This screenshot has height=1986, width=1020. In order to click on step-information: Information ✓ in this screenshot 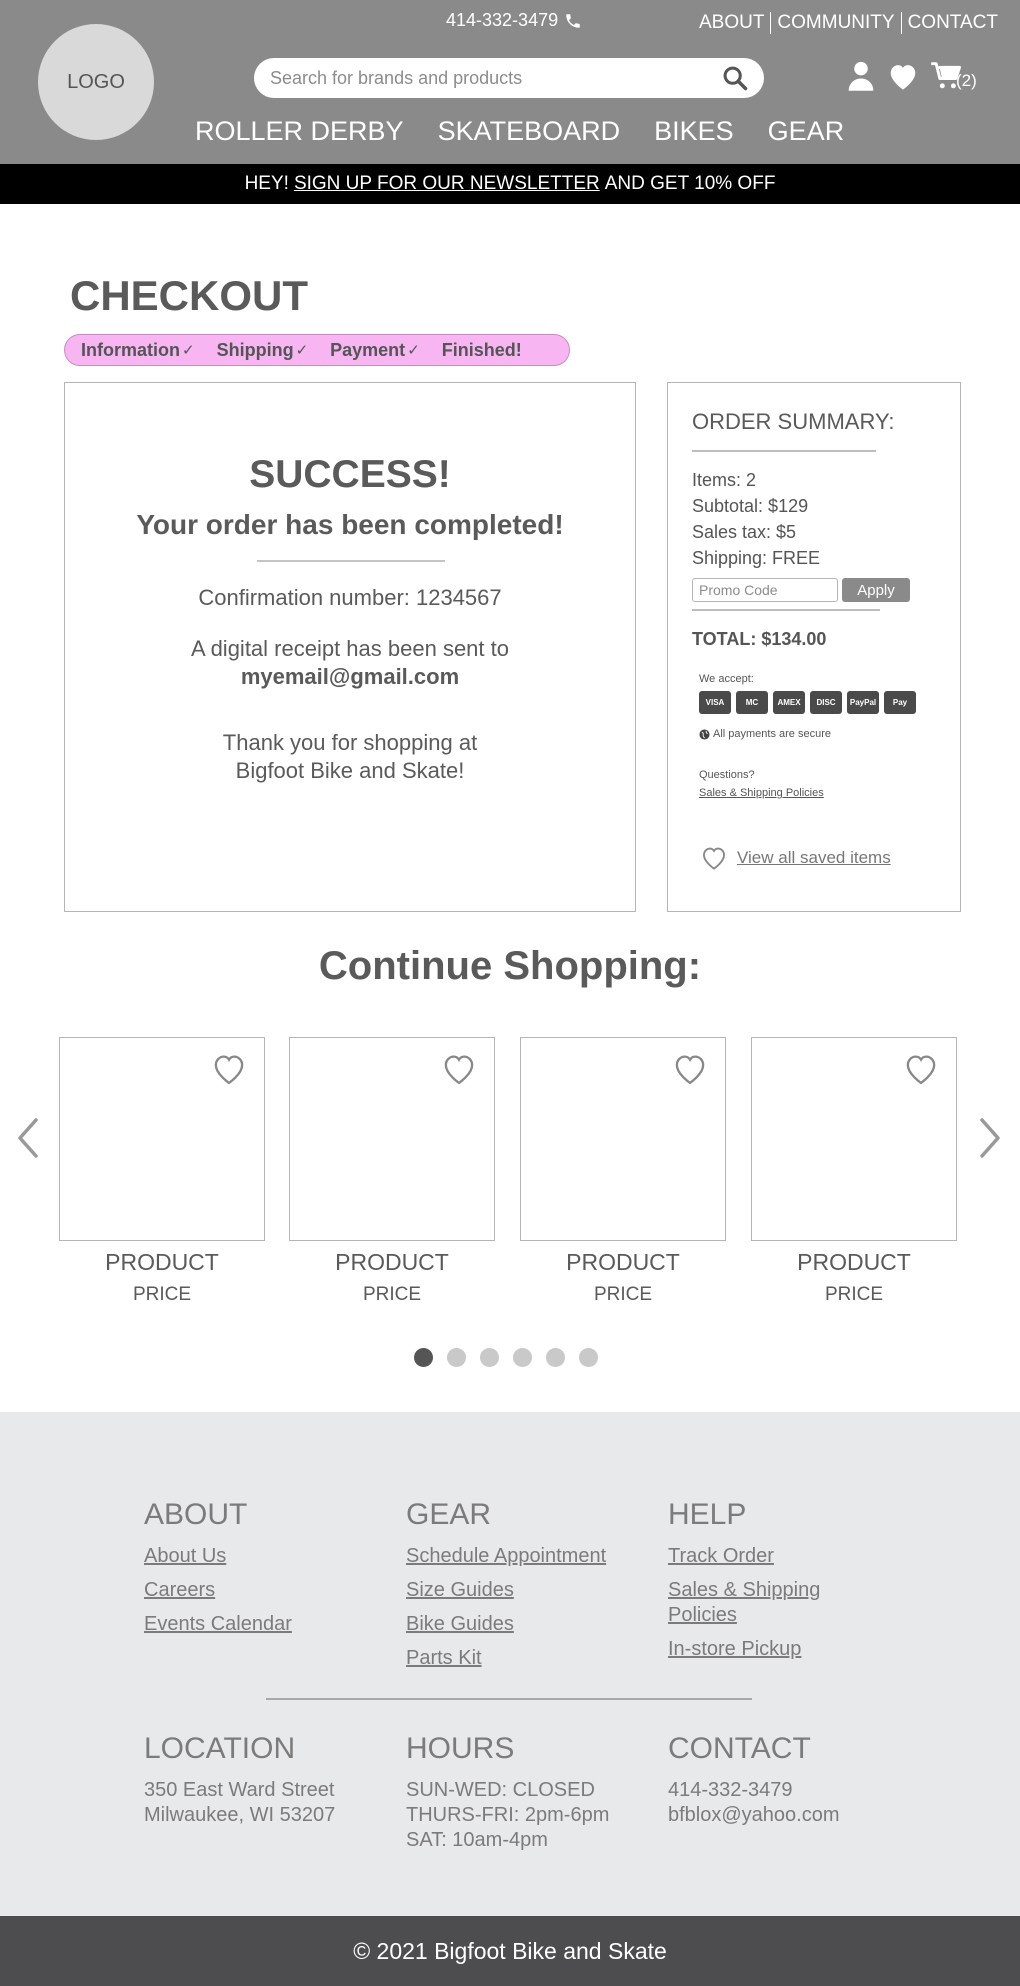, I will do `click(138, 350)`.